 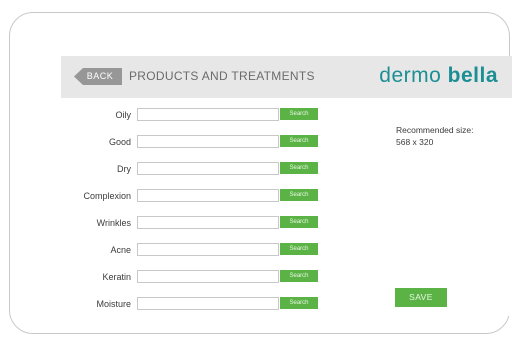 I want to click on oily-search-button: Search, so click(x=299, y=114).